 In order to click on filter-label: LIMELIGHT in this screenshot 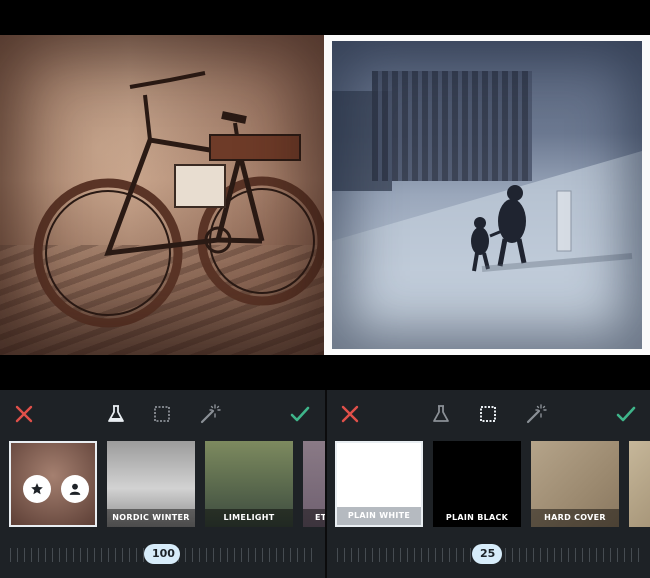, I will do `click(249, 518)`.